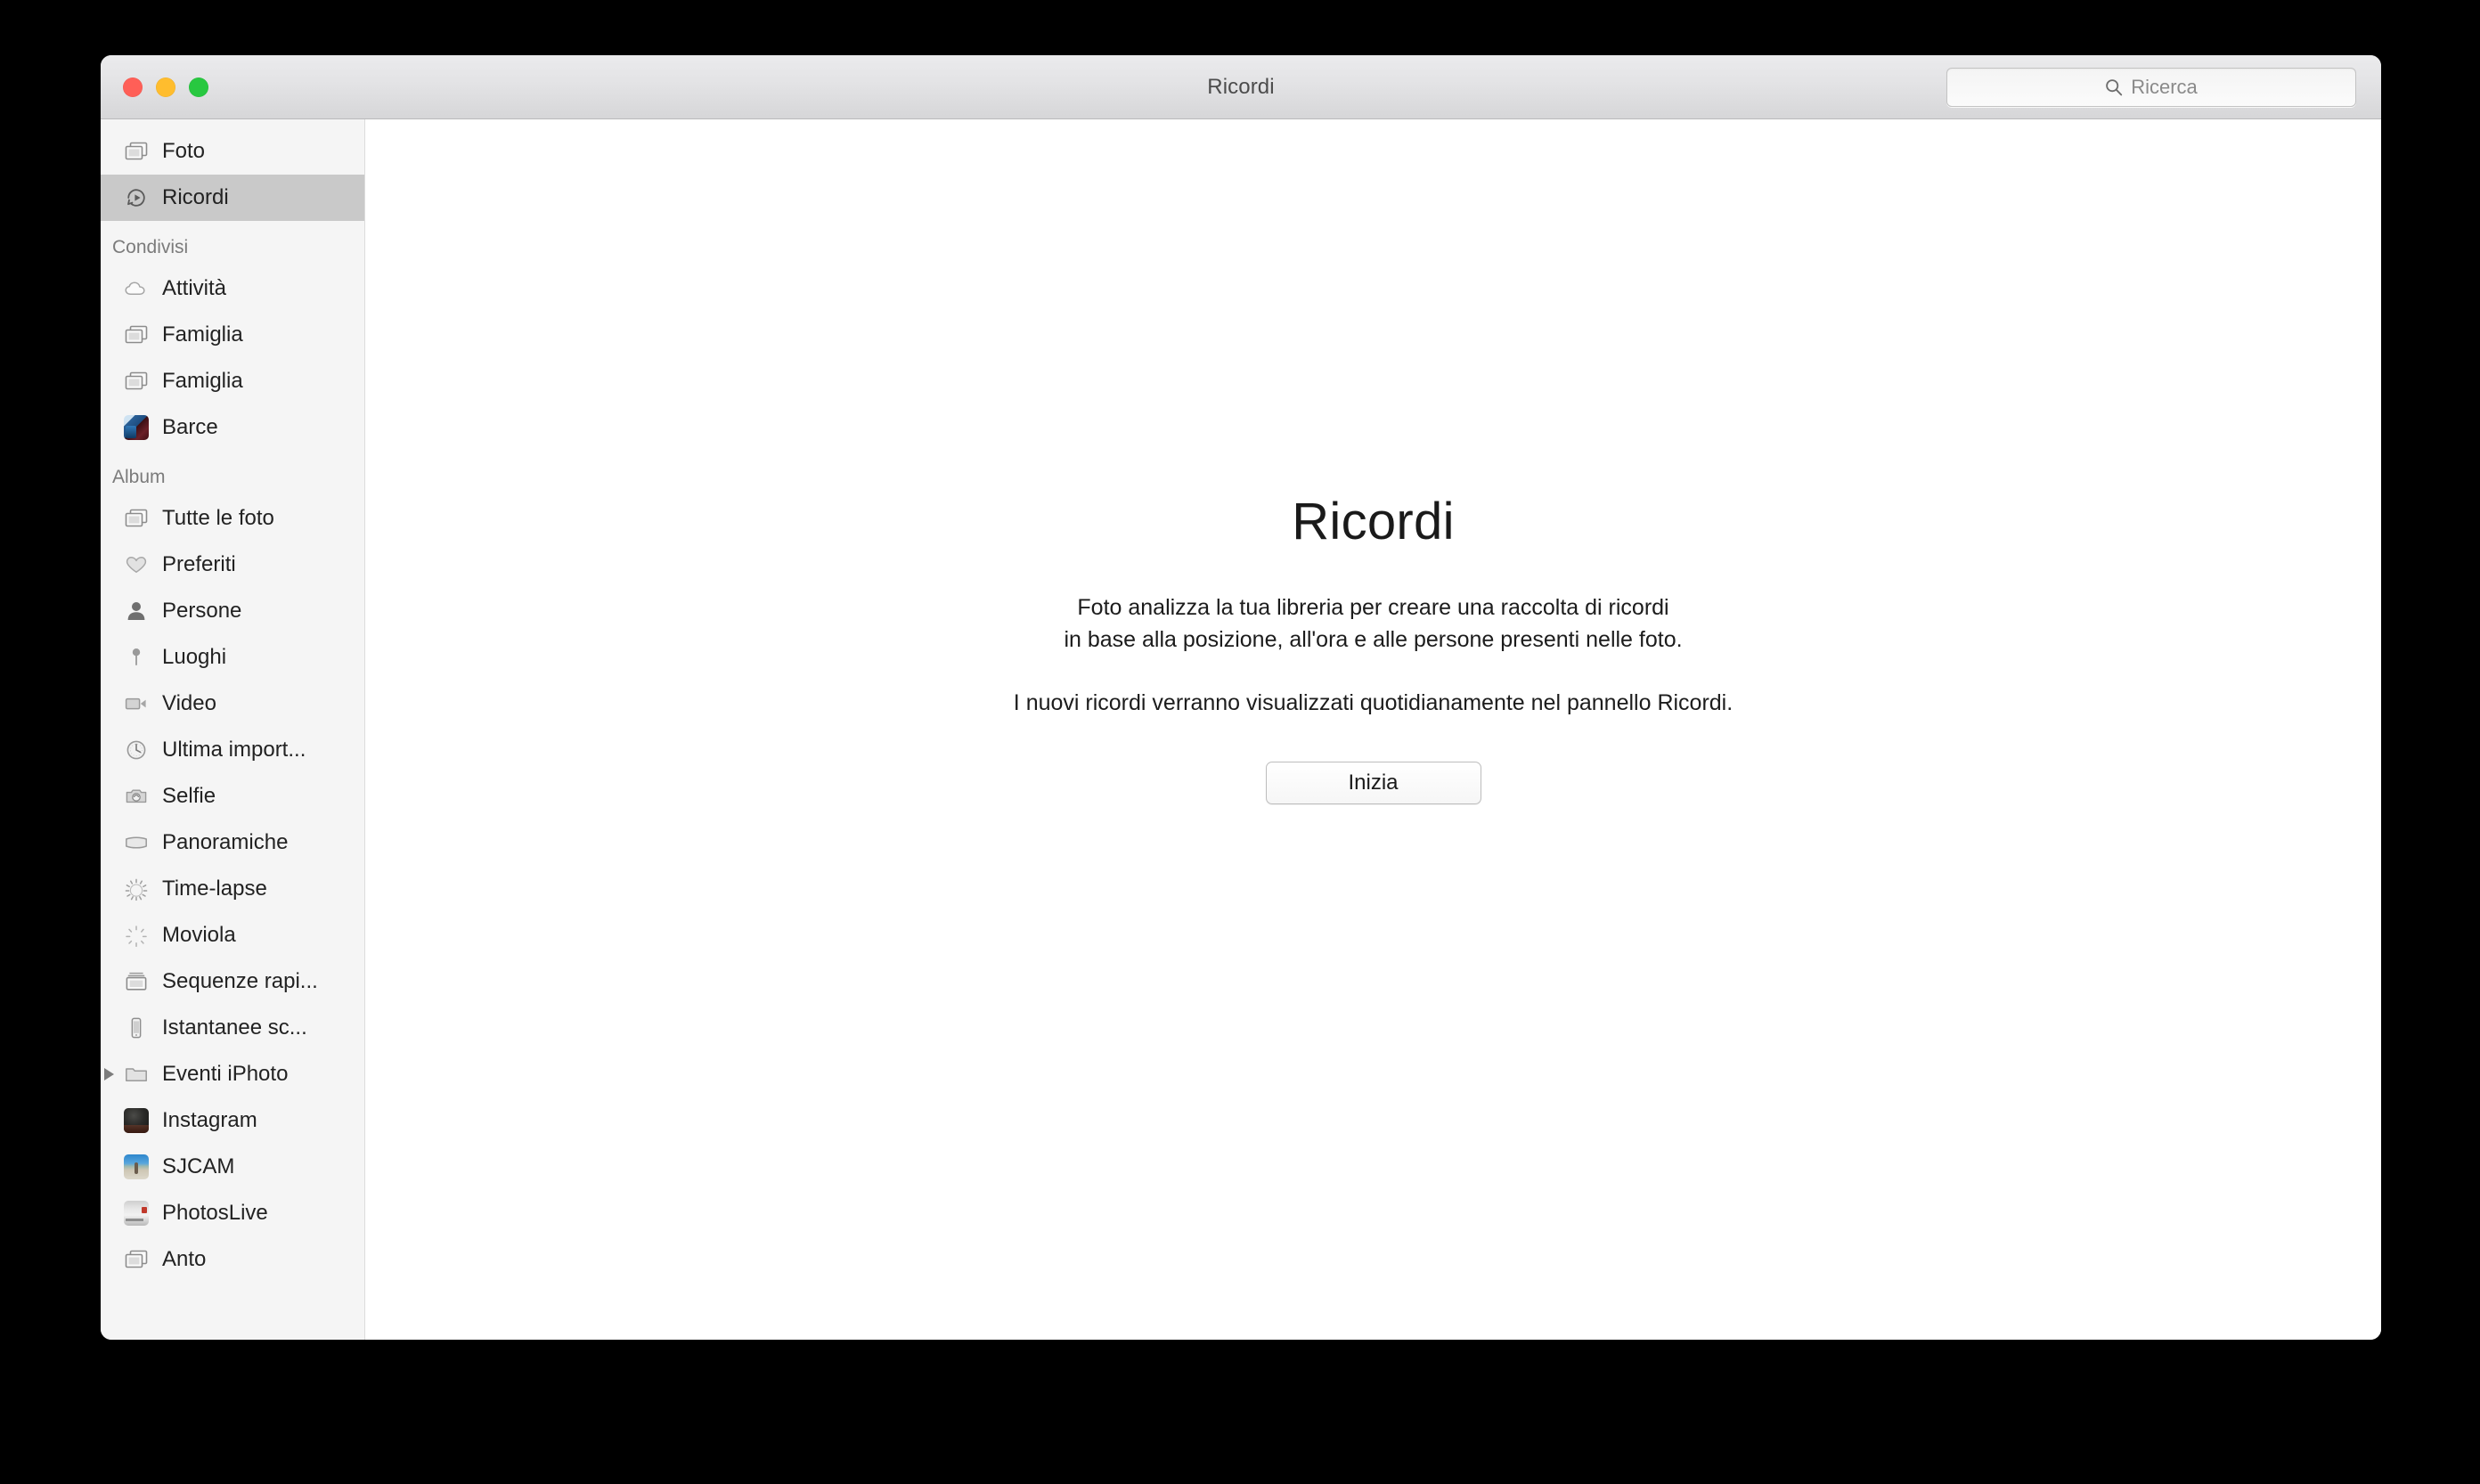  Describe the element at coordinates (136, 1075) in the screenshot. I see `folder-icon` at that location.